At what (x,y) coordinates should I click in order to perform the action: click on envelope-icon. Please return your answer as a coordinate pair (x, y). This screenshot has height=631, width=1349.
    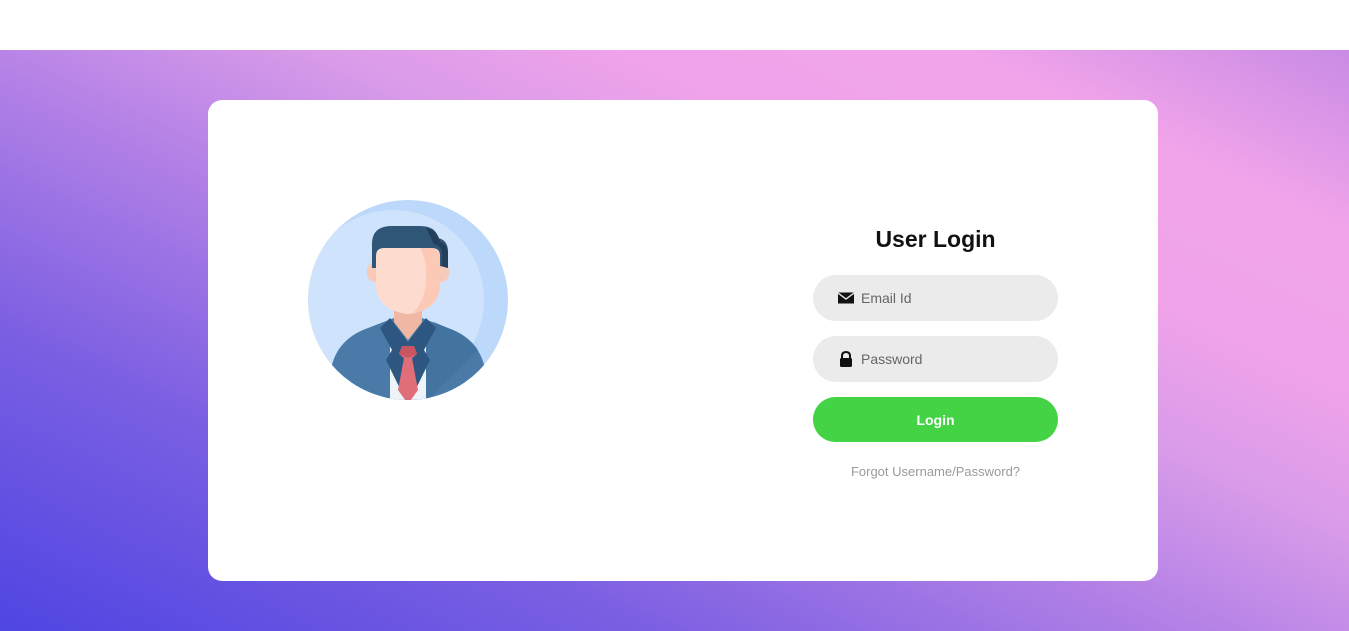
    Looking at the image, I should click on (846, 298).